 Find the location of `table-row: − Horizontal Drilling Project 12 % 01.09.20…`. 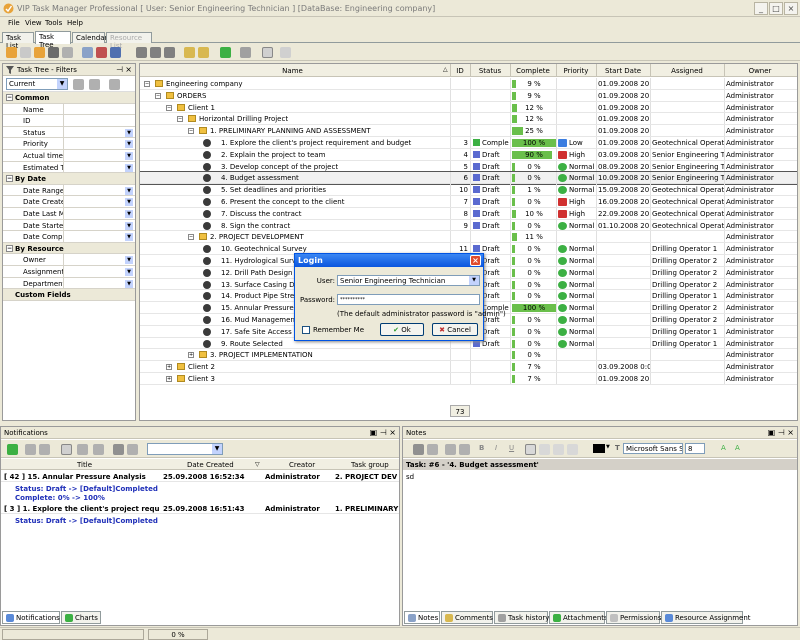

table-row: − Horizontal Drilling Project 12 % 01.09.20… is located at coordinates (468, 119).